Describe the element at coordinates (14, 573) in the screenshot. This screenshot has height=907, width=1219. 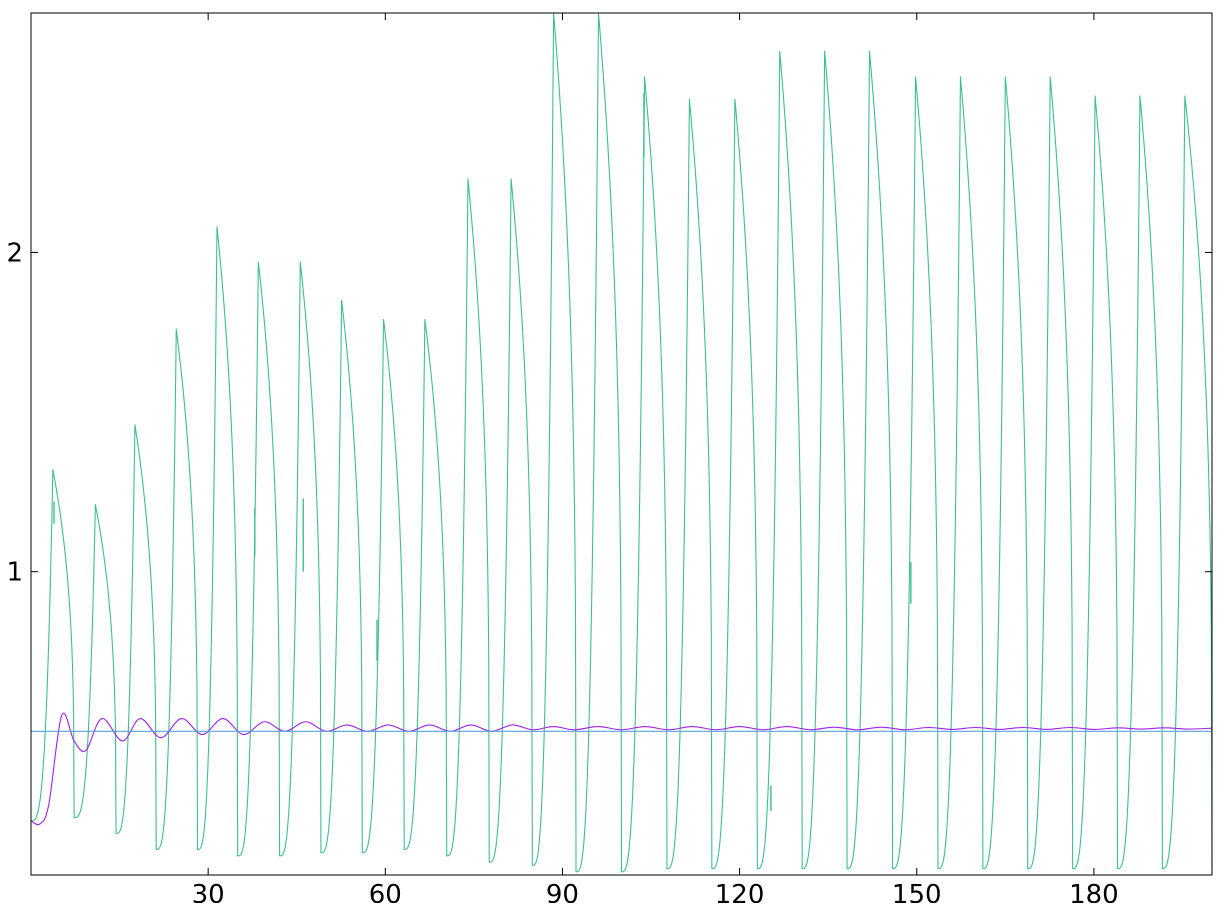
I see `y-tick-label: 1` at that location.